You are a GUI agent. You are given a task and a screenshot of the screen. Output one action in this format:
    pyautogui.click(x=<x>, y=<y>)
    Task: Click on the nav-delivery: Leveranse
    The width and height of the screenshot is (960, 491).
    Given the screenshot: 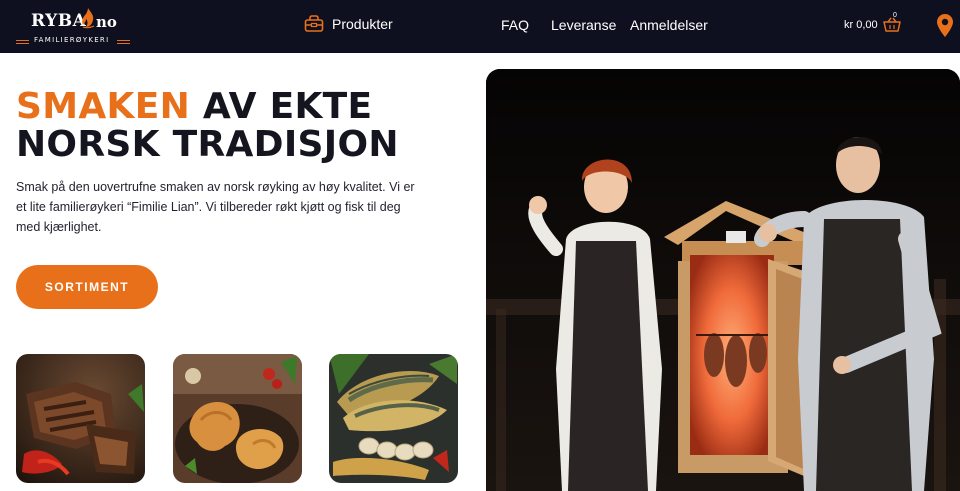 What is the action you would take?
    pyautogui.click(x=583, y=25)
    